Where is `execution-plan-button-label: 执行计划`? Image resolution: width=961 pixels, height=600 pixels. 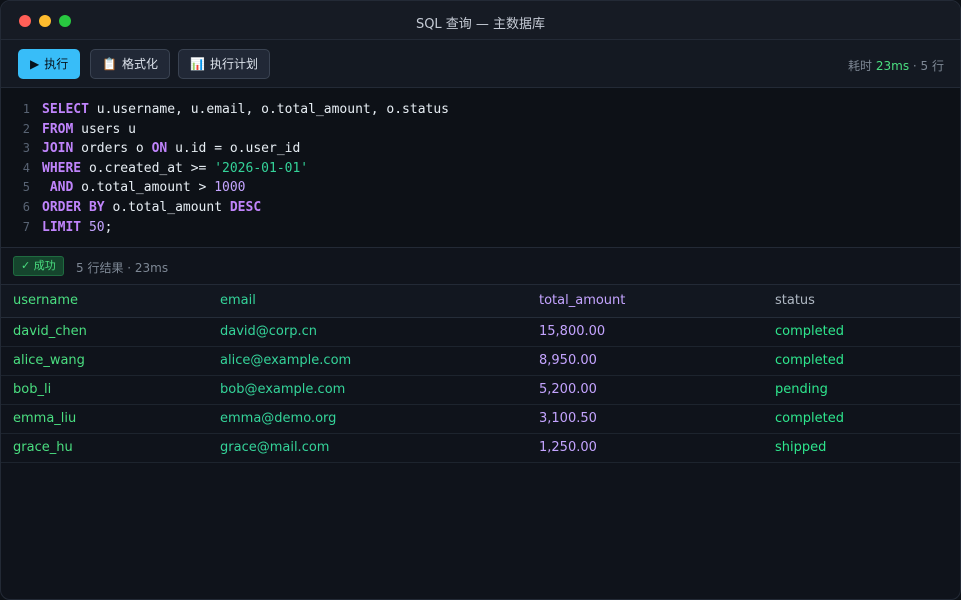 execution-plan-button-label: 执行计划 is located at coordinates (233, 64).